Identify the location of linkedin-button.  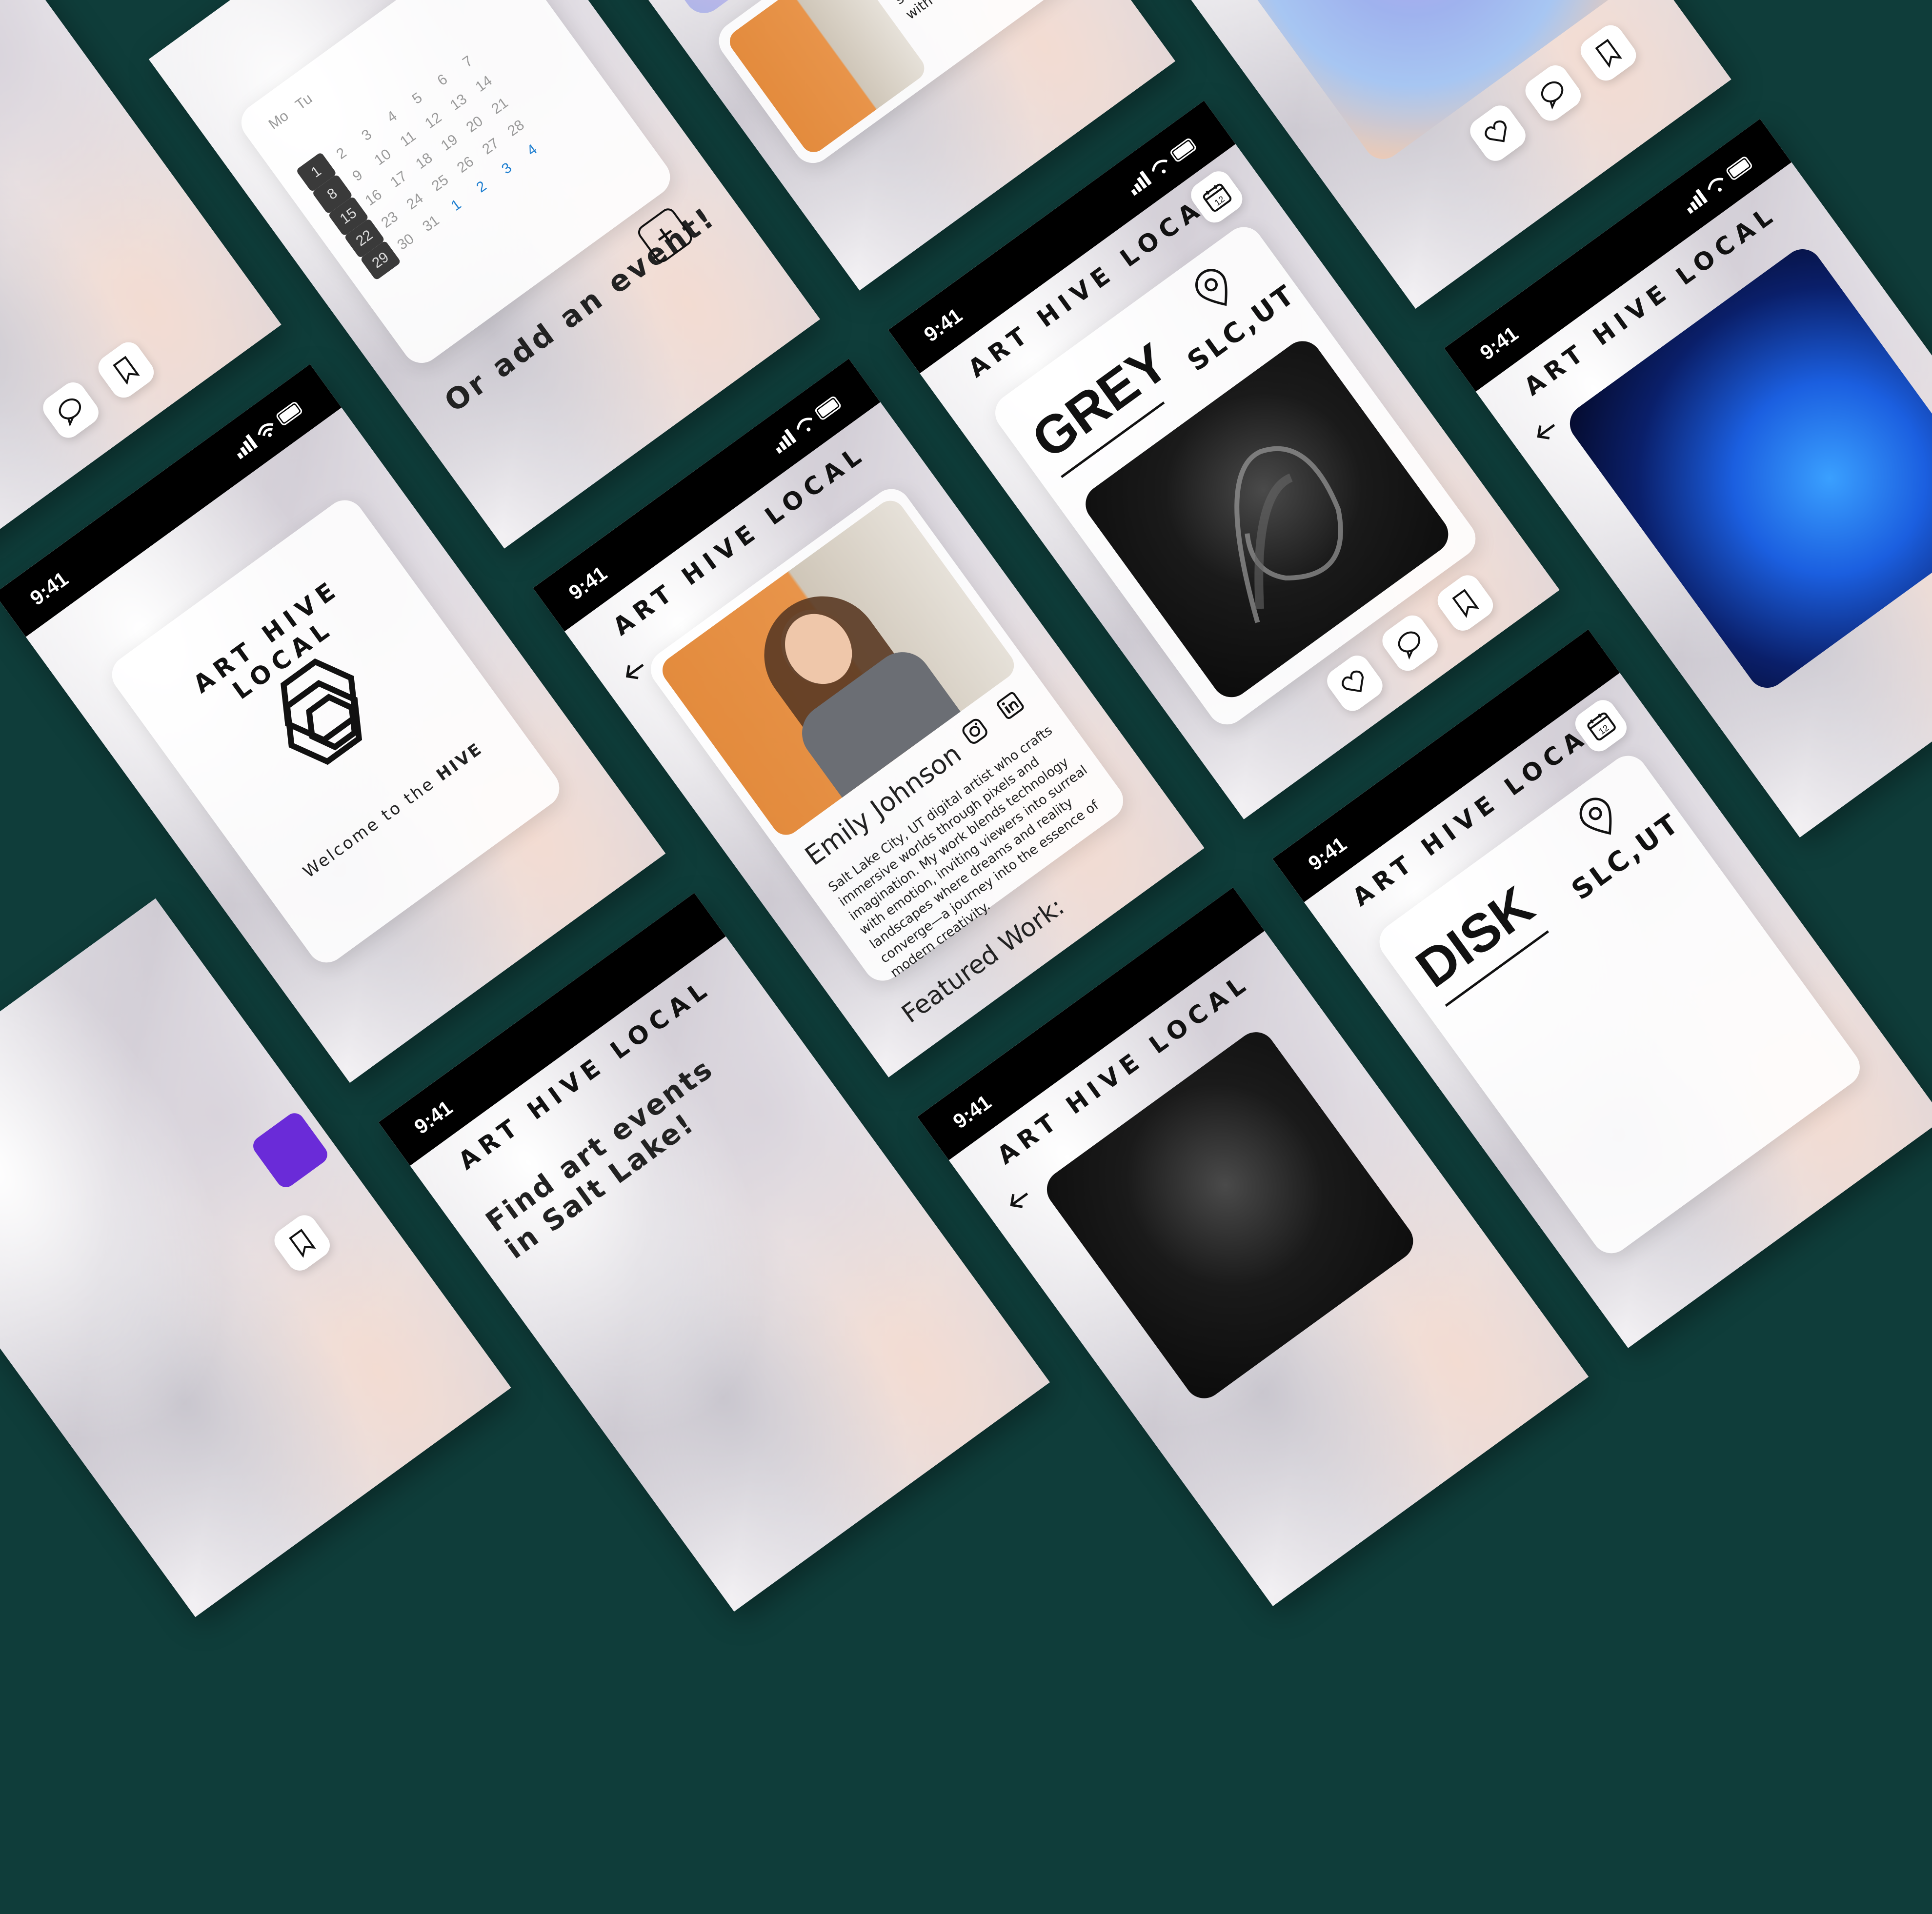
(1010, 705).